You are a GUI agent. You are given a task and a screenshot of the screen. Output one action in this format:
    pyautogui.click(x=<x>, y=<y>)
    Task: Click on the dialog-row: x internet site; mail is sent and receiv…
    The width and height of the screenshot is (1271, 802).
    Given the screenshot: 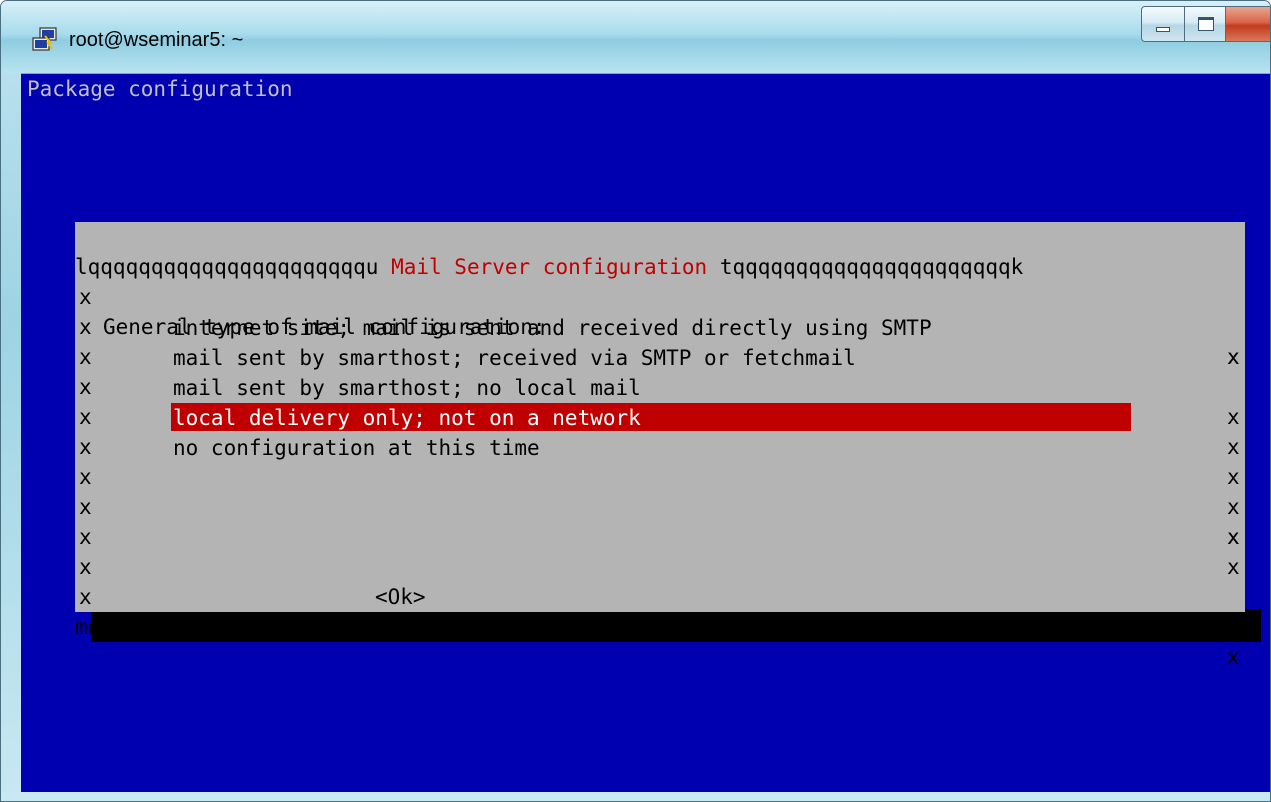 What is the action you would take?
    pyautogui.click(x=660, y=370)
    